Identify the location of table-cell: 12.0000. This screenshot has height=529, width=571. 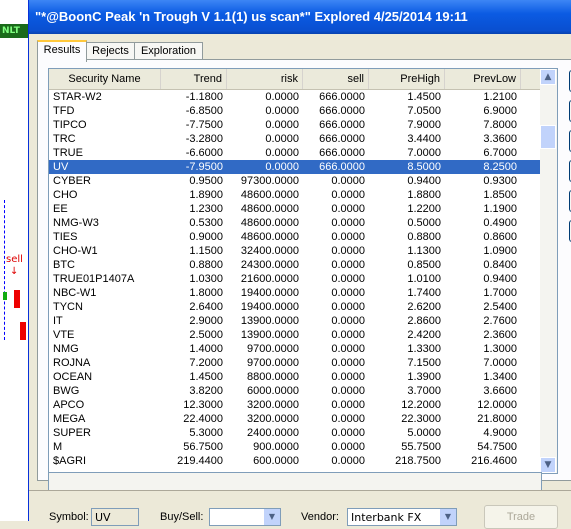
(497, 405).